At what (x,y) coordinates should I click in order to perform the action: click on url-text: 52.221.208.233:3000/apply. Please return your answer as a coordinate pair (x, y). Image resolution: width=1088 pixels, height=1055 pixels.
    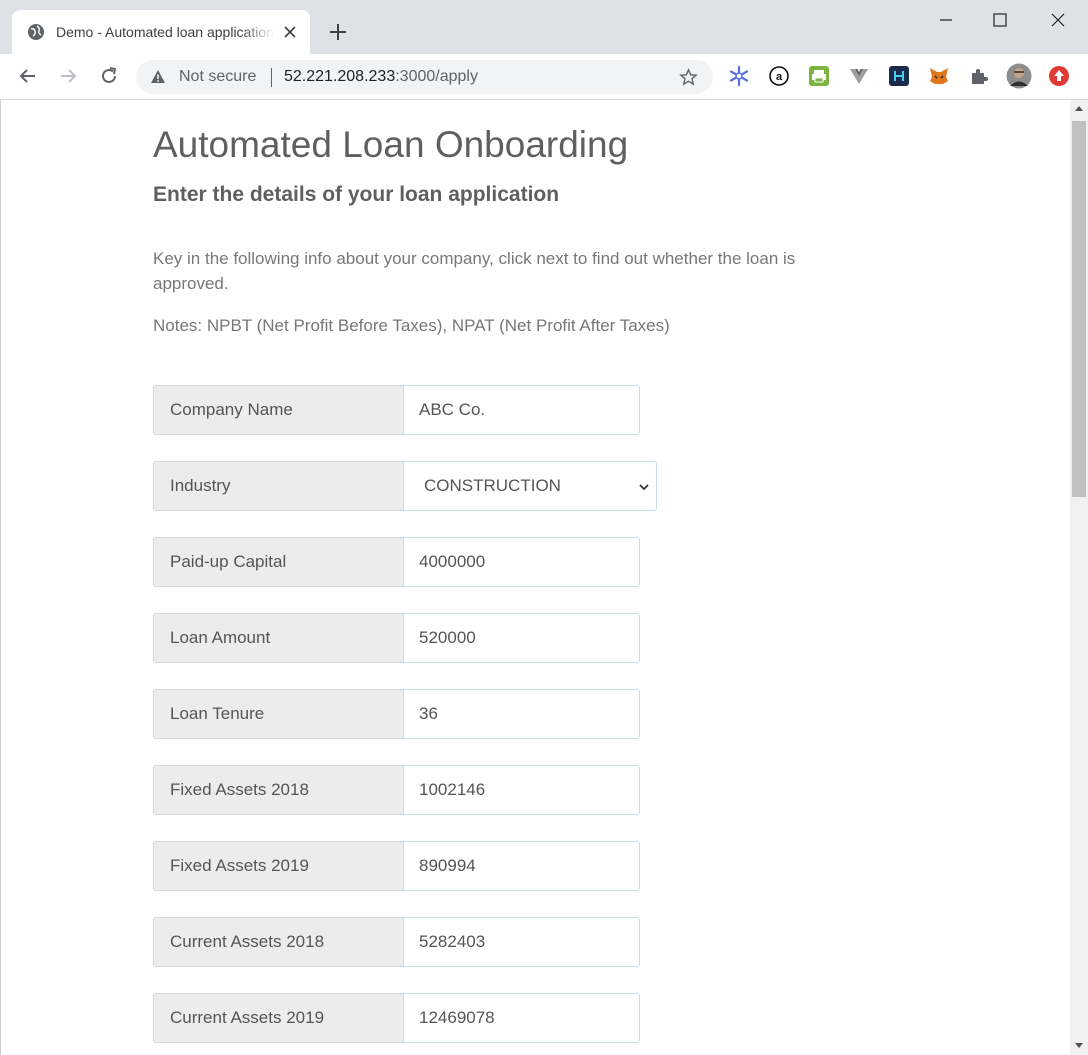
    Looking at the image, I should click on (381, 77).